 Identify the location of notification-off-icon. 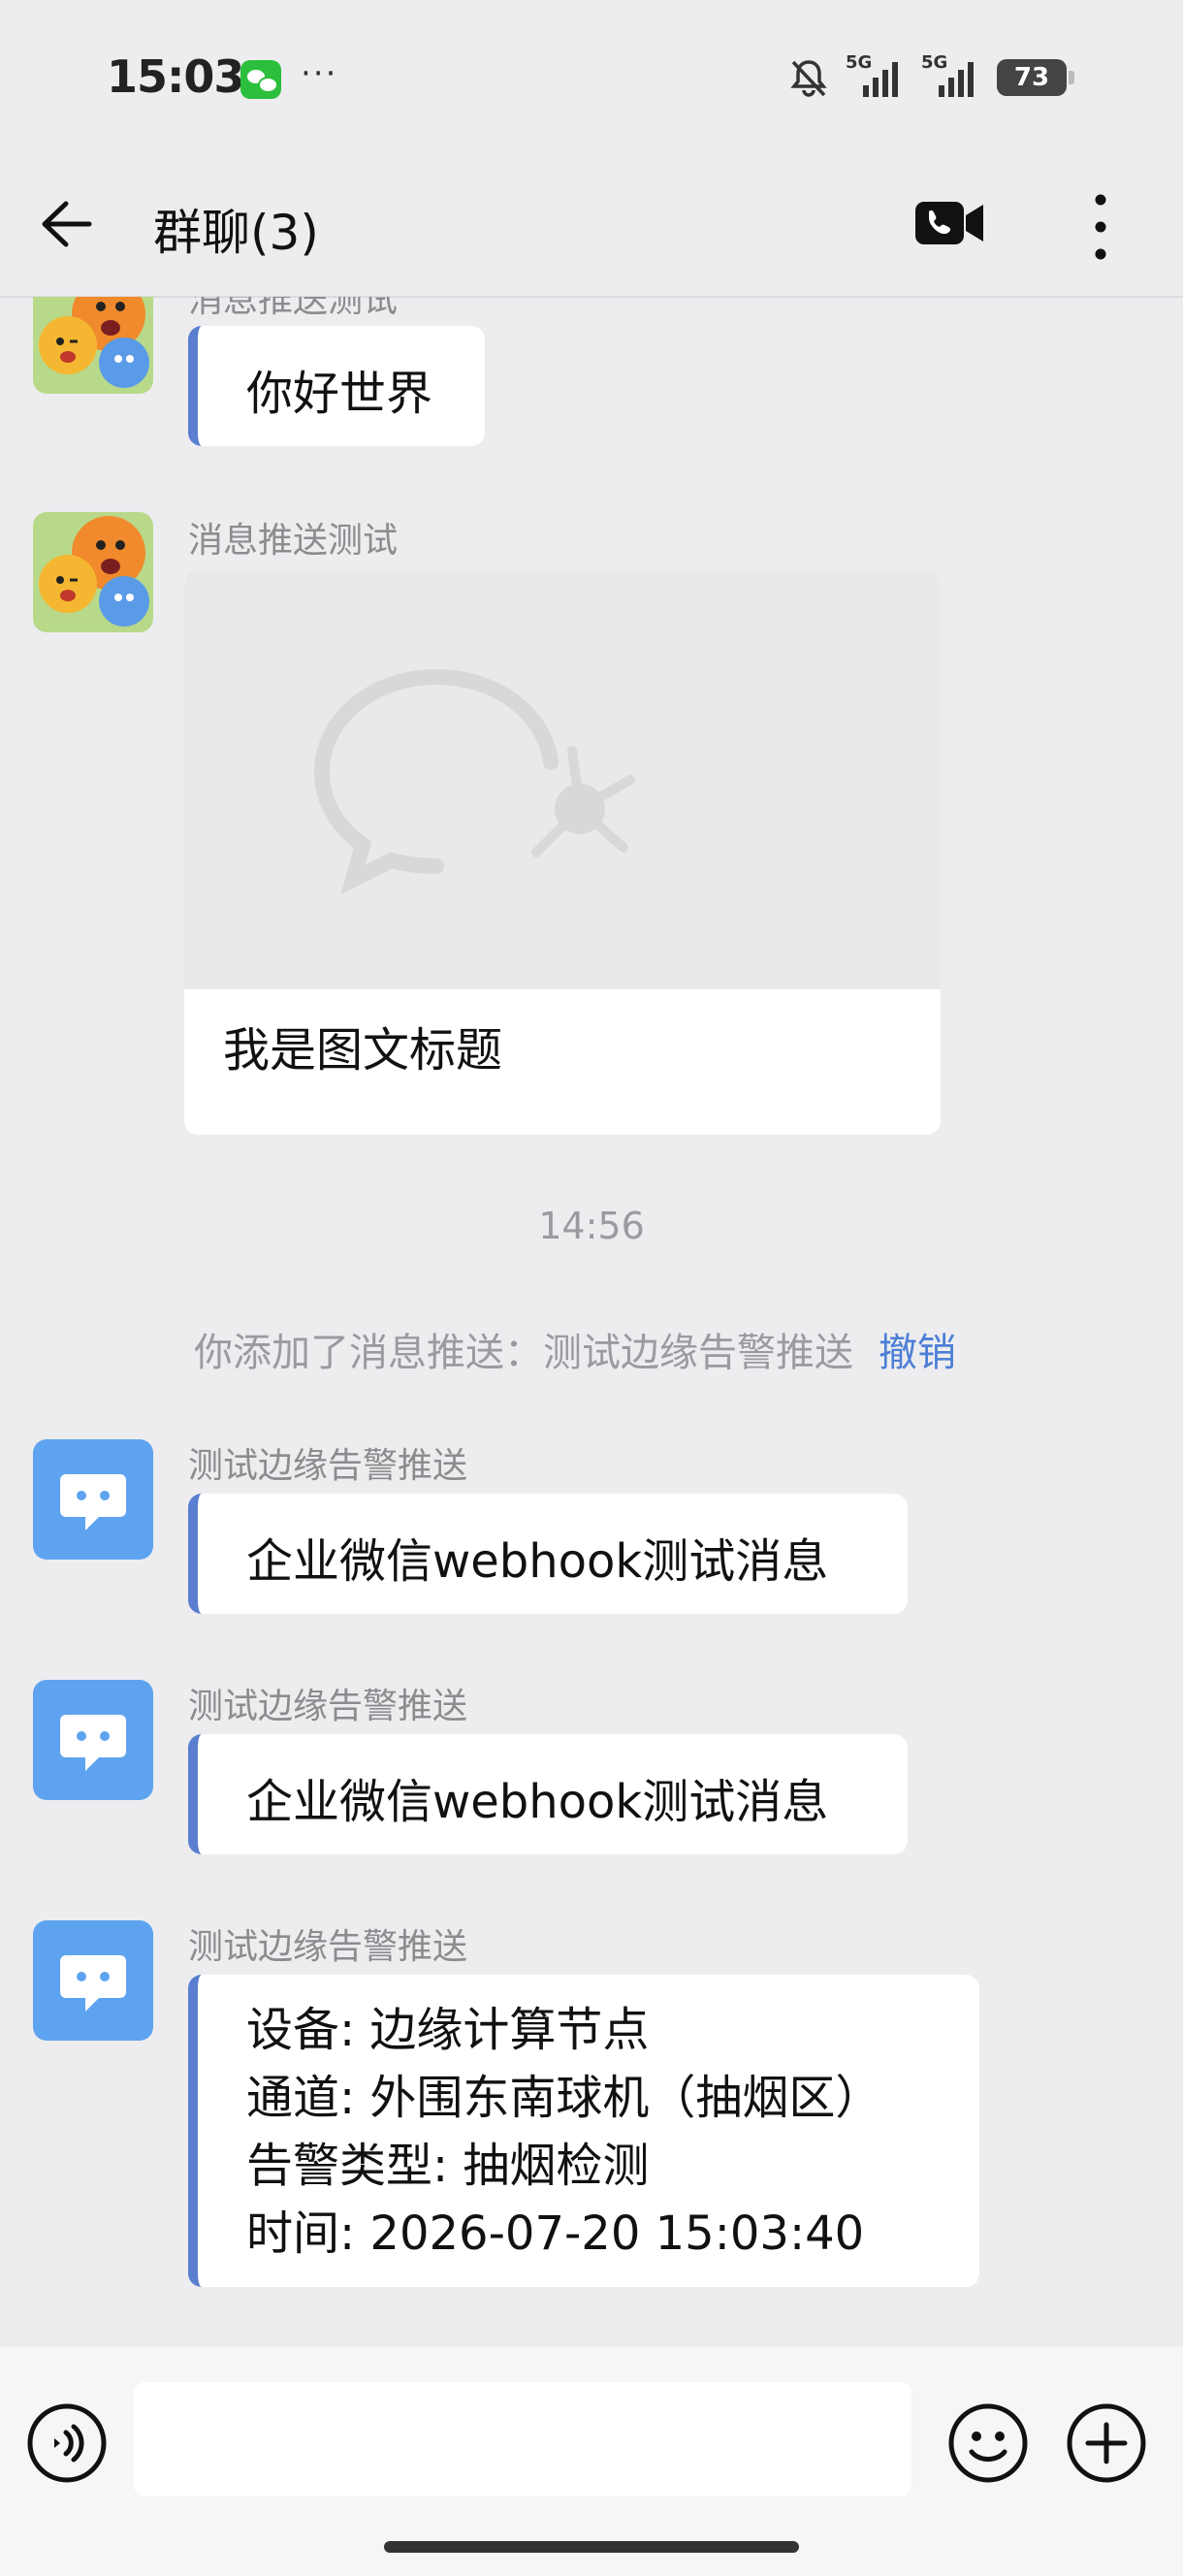
(808, 78).